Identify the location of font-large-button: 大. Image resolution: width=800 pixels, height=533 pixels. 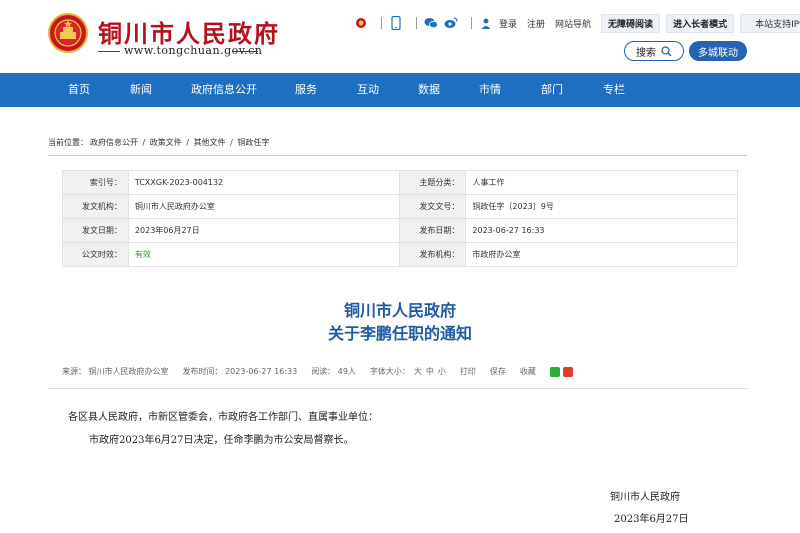
(418, 371).